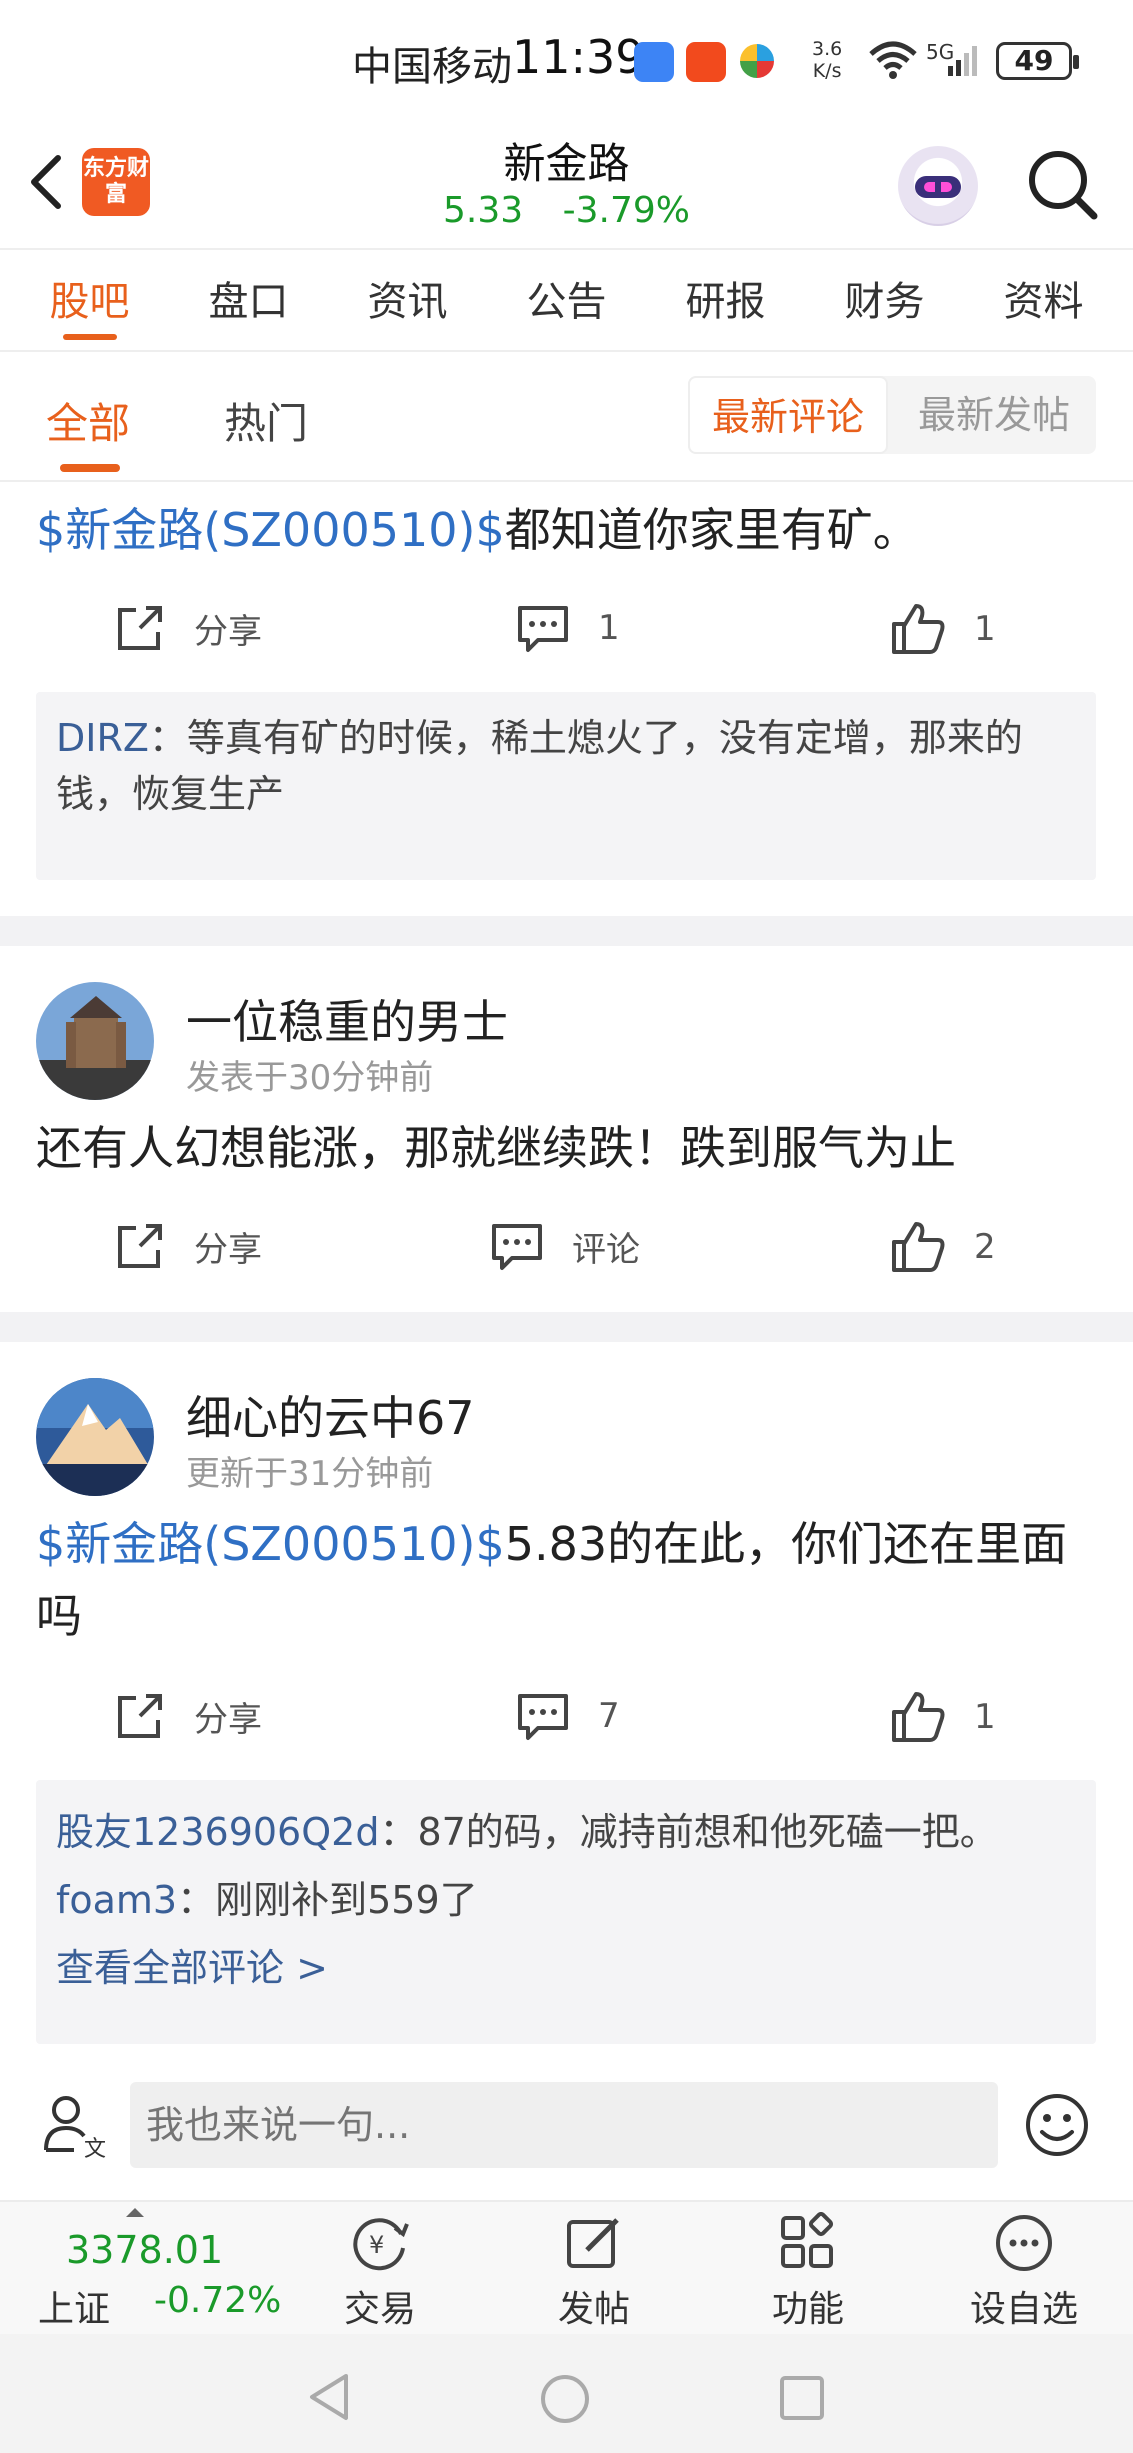  I want to click on recents-square-icon, so click(802, 2398).